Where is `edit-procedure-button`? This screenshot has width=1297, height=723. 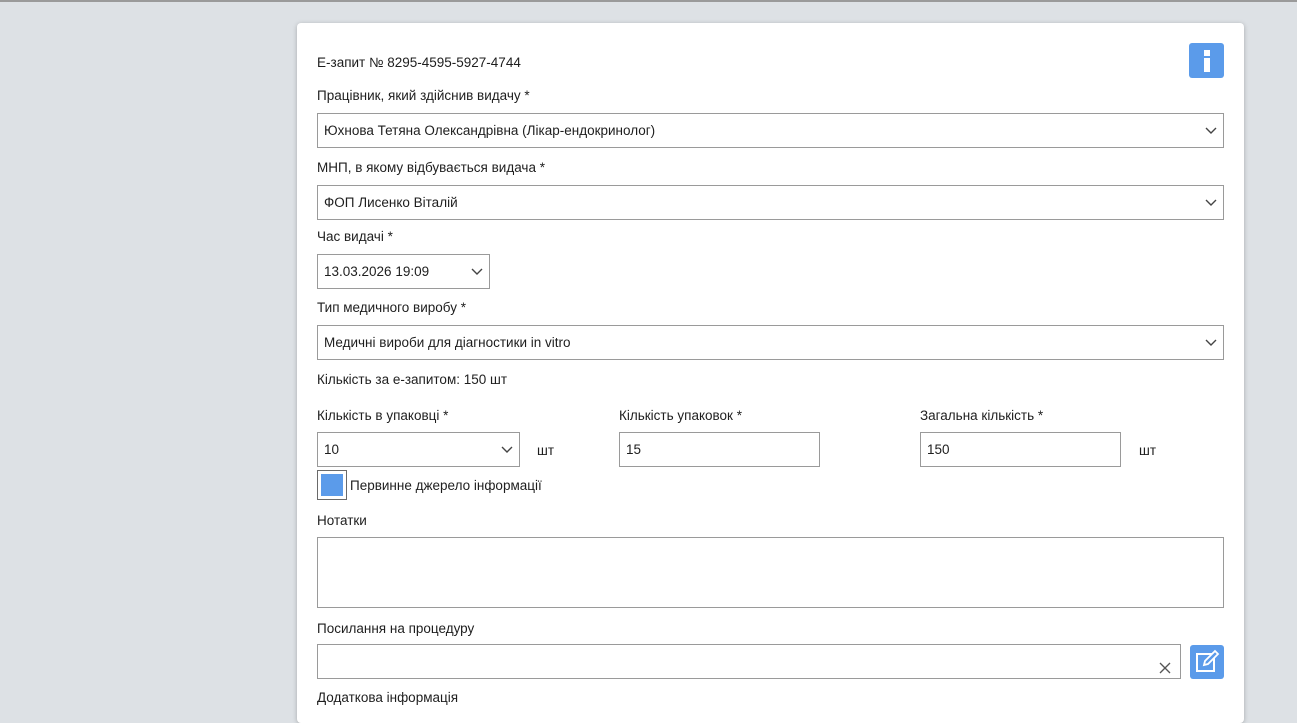 edit-procedure-button is located at coordinates (1207, 662).